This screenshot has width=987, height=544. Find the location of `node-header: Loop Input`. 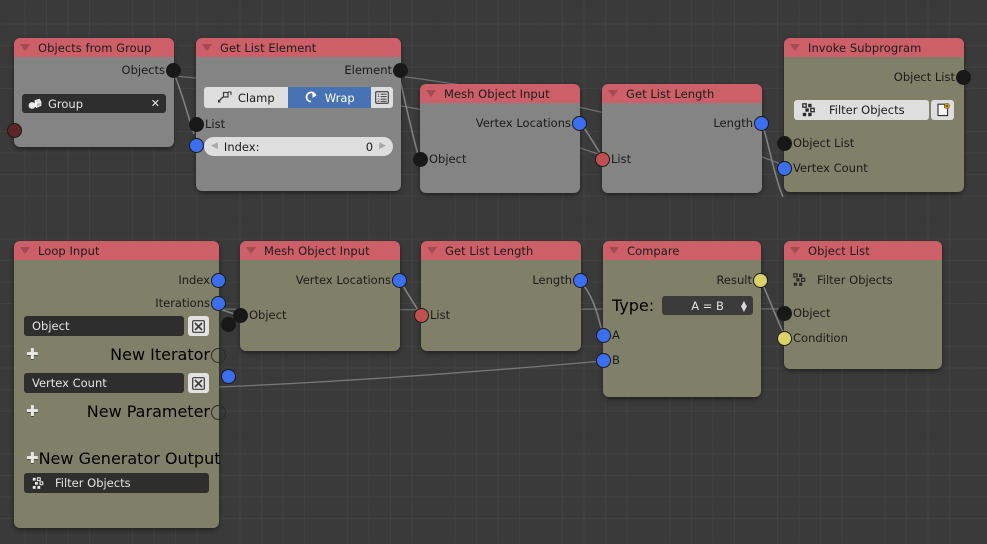

node-header: Loop Input is located at coordinates (116, 250).